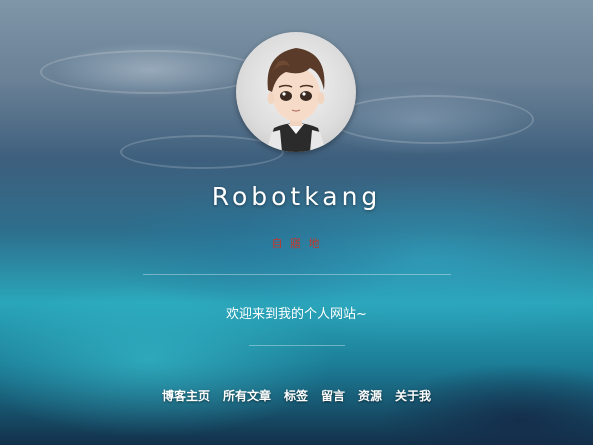 The width and height of the screenshot is (593, 445). What do you see at coordinates (296, 314) in the screenshot?
I see `welcome-message: 欢迎来到我的个人网站~` at bounding box center [296, 314].